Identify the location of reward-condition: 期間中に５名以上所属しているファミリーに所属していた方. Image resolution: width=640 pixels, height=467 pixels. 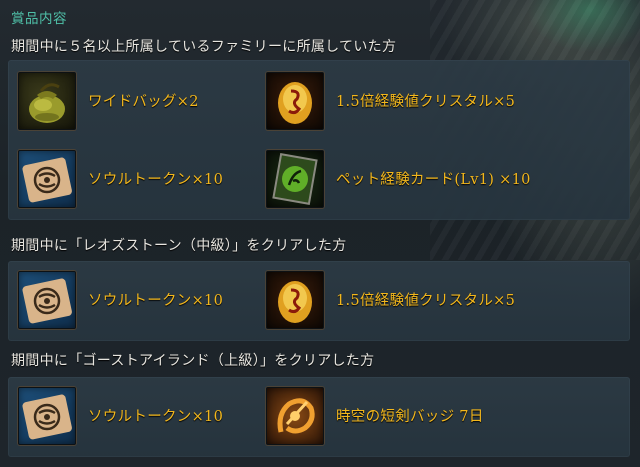
(204, 47).